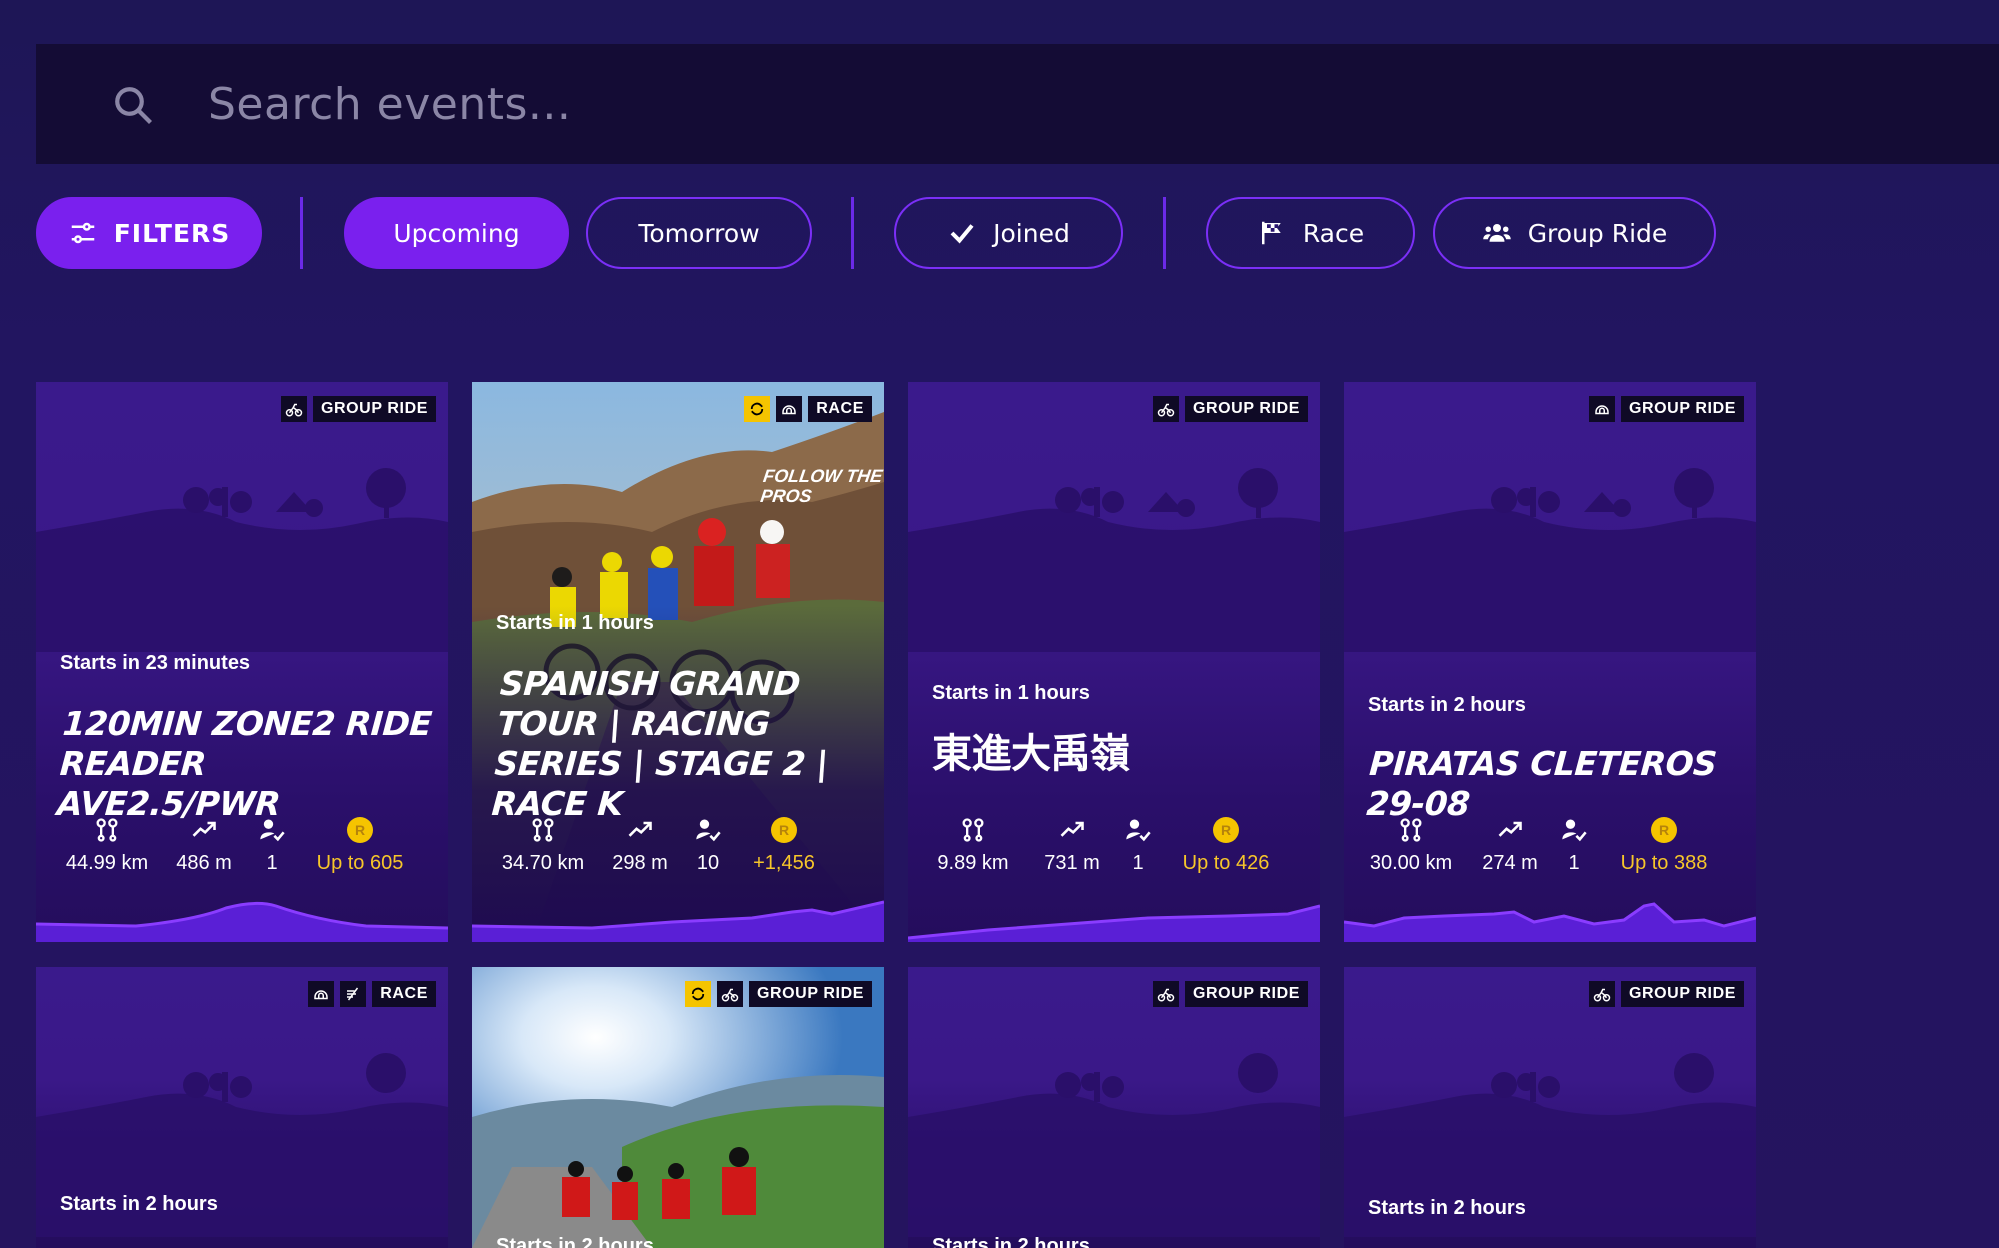 The height and width of the screenshot is (1248, 1999). Describe the element at coordinates (784, 844) in the screenshot. I see `reward-stat: R +1,456` at that location.